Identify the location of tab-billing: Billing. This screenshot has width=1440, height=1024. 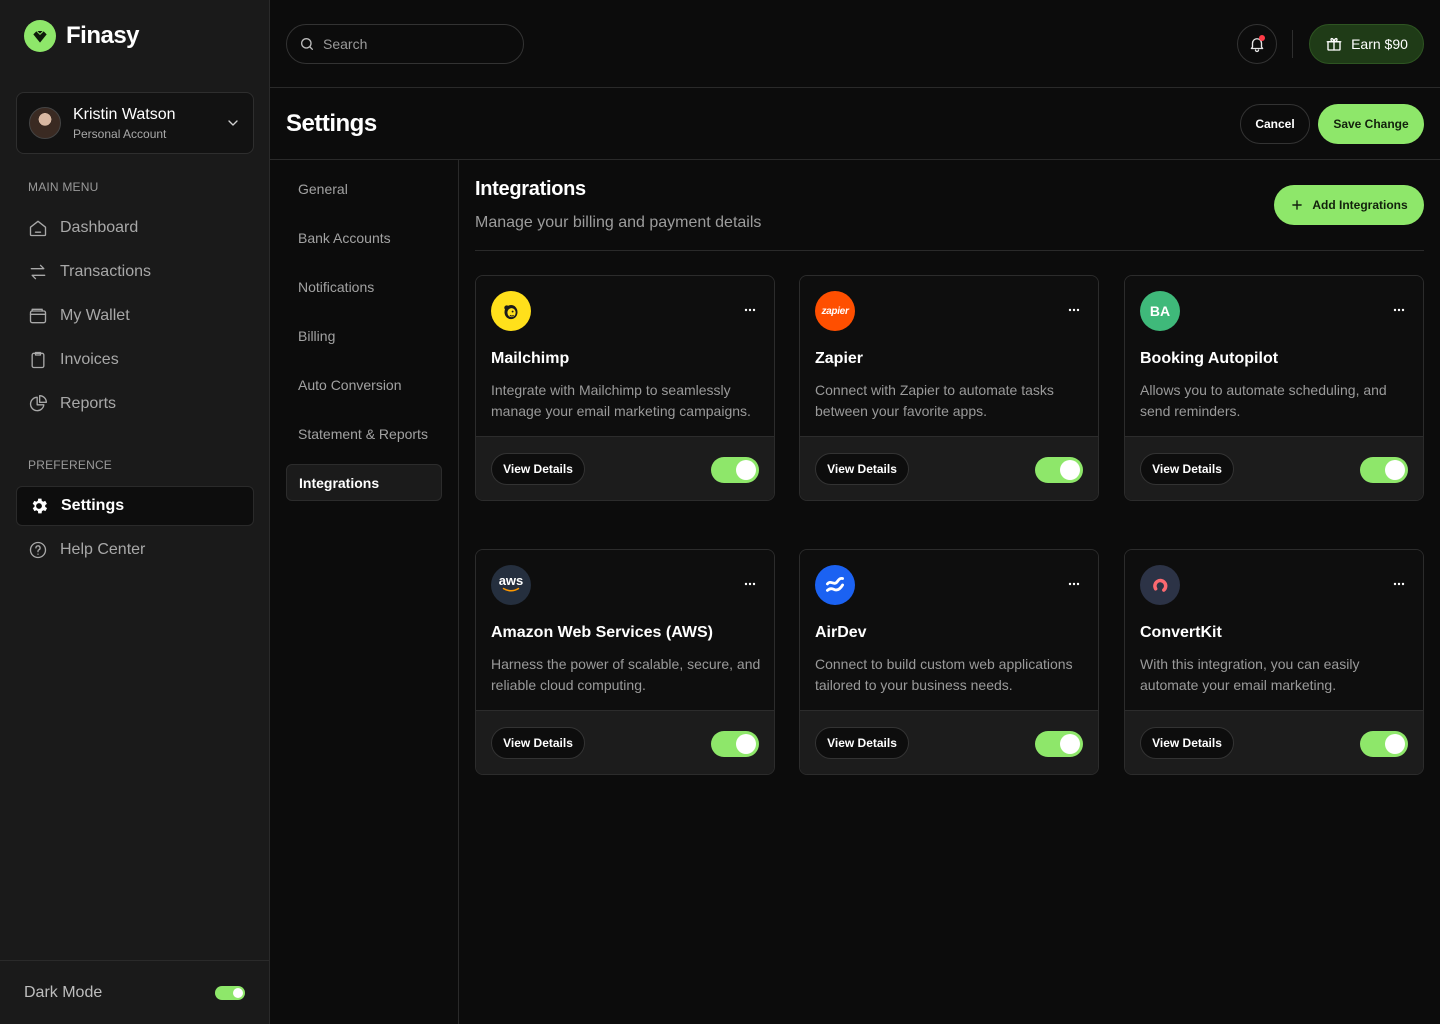
(364, 335).